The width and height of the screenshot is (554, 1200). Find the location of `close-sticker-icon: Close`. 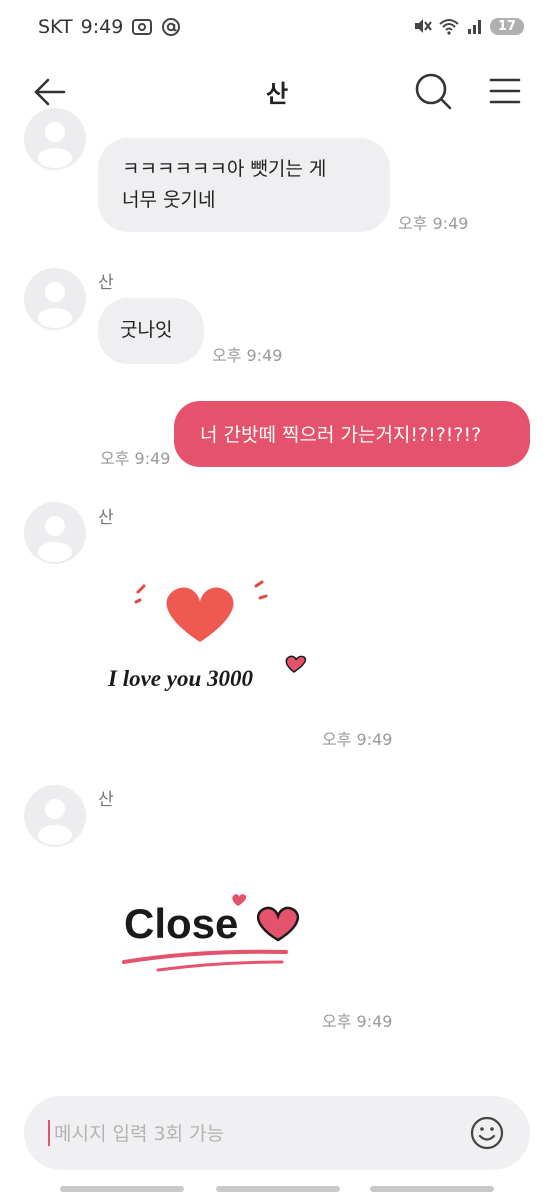

close-sticker-icon: Close is located at coordinates (210, 933).